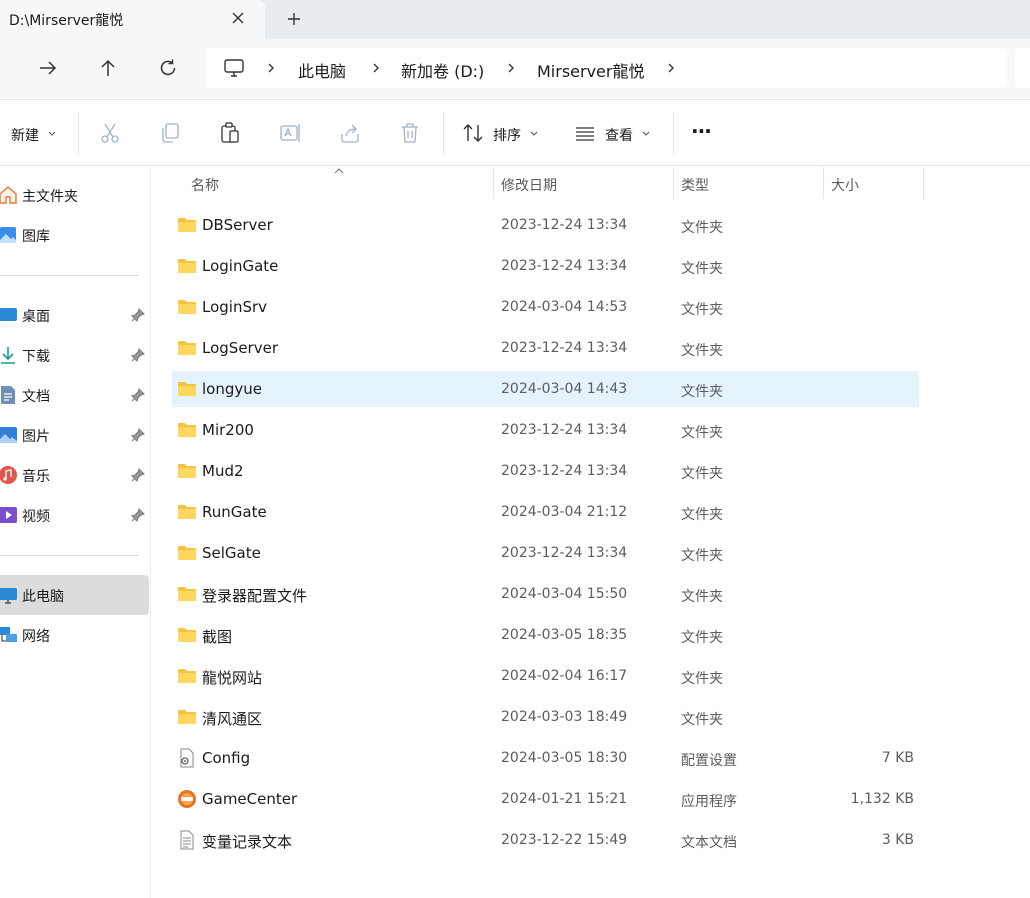  What do you see at coordinates (529, 186) in the screenshot?
I see `column-header-label: 修改日期` at bounding box center [529, 186].